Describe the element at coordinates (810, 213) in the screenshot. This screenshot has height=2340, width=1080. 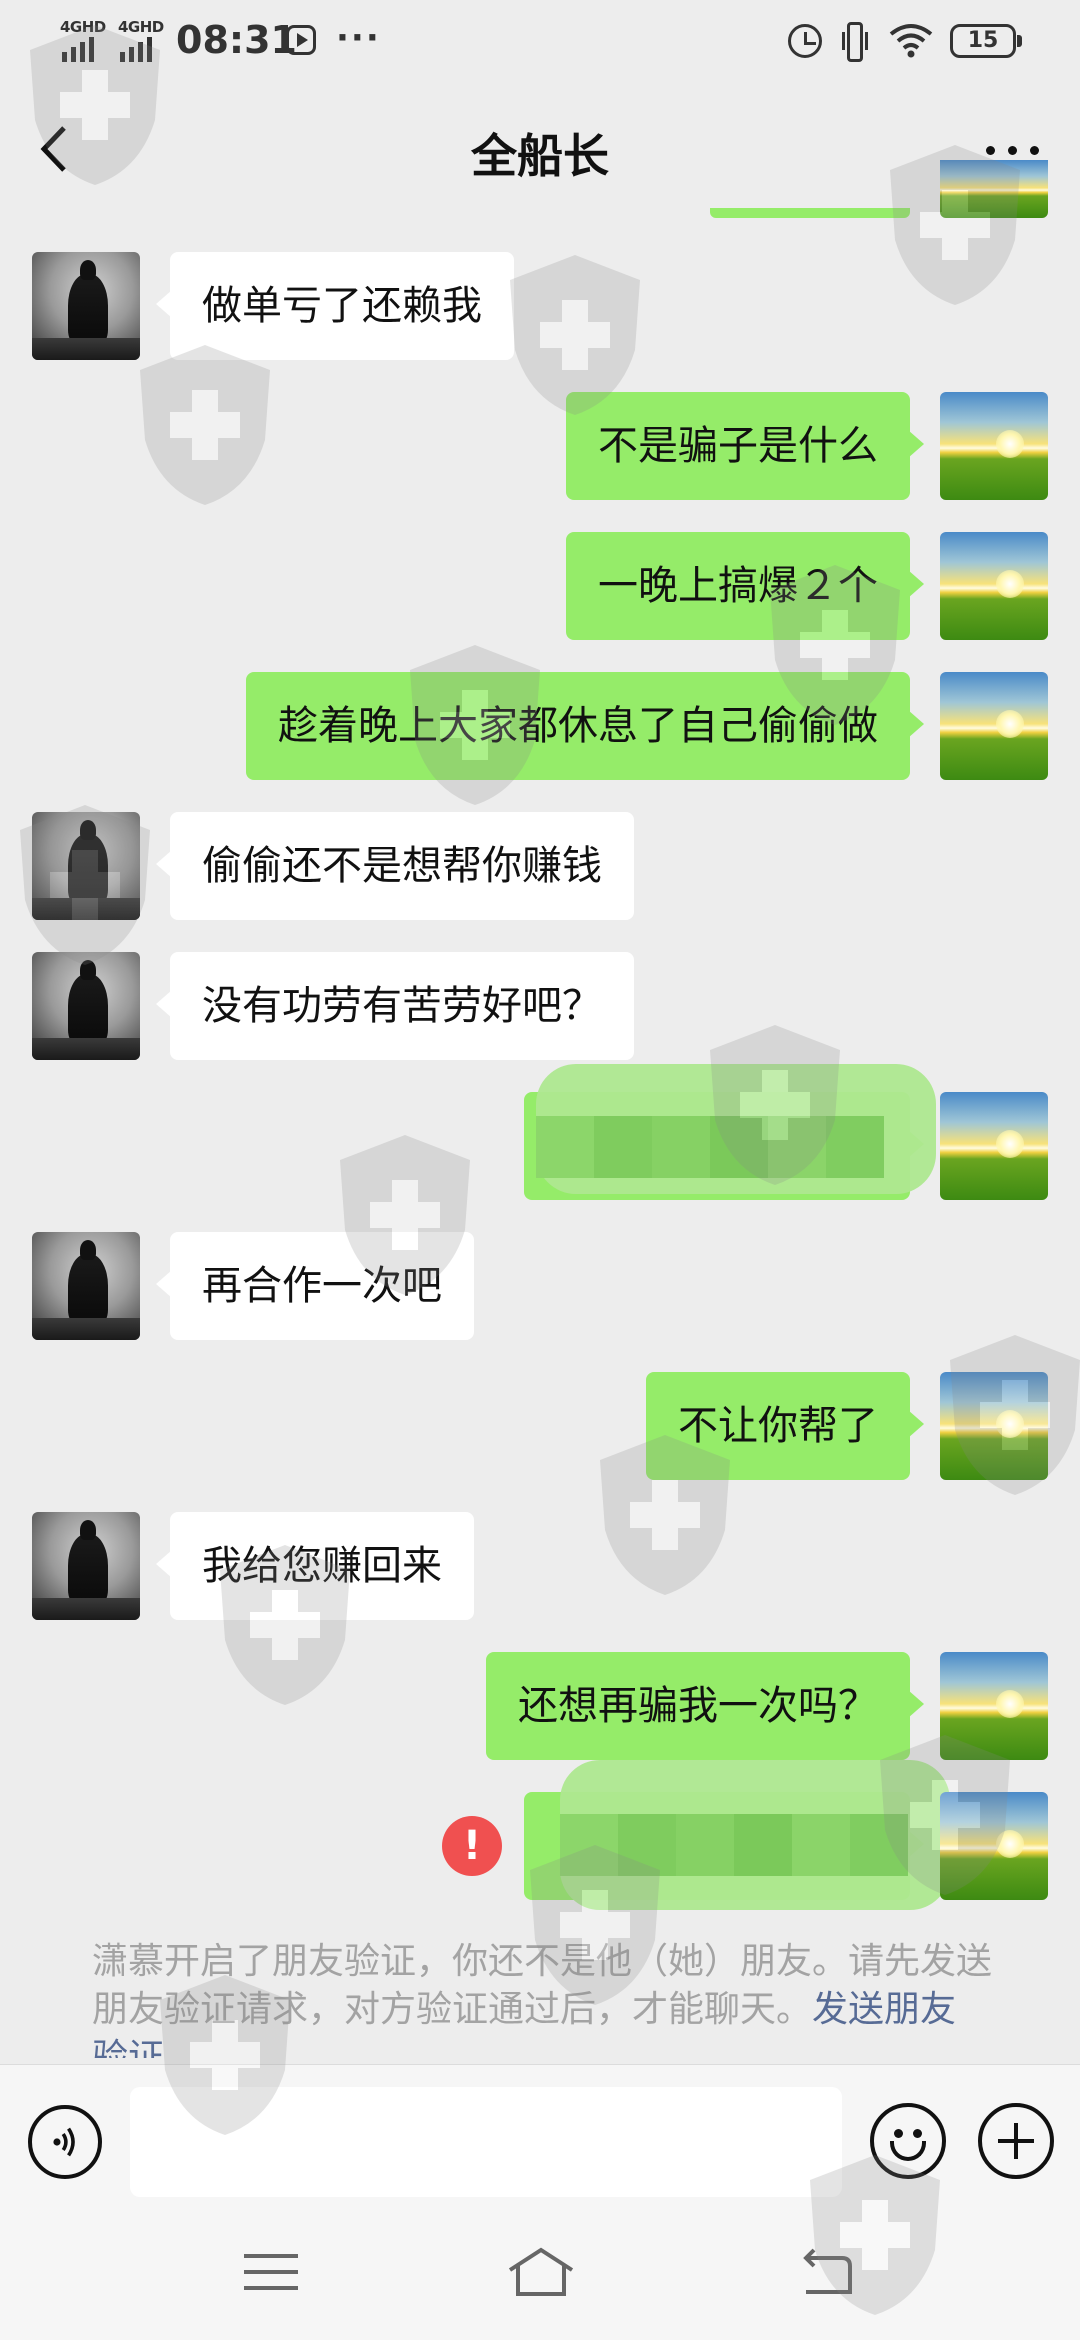
I see `cut-off-bubble` at that location.